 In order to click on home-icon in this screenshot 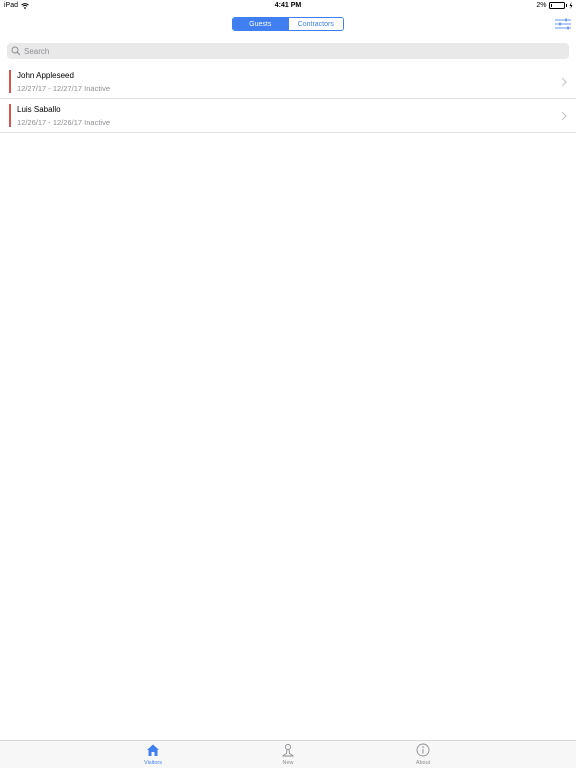, I will do `click(153, 750)`.